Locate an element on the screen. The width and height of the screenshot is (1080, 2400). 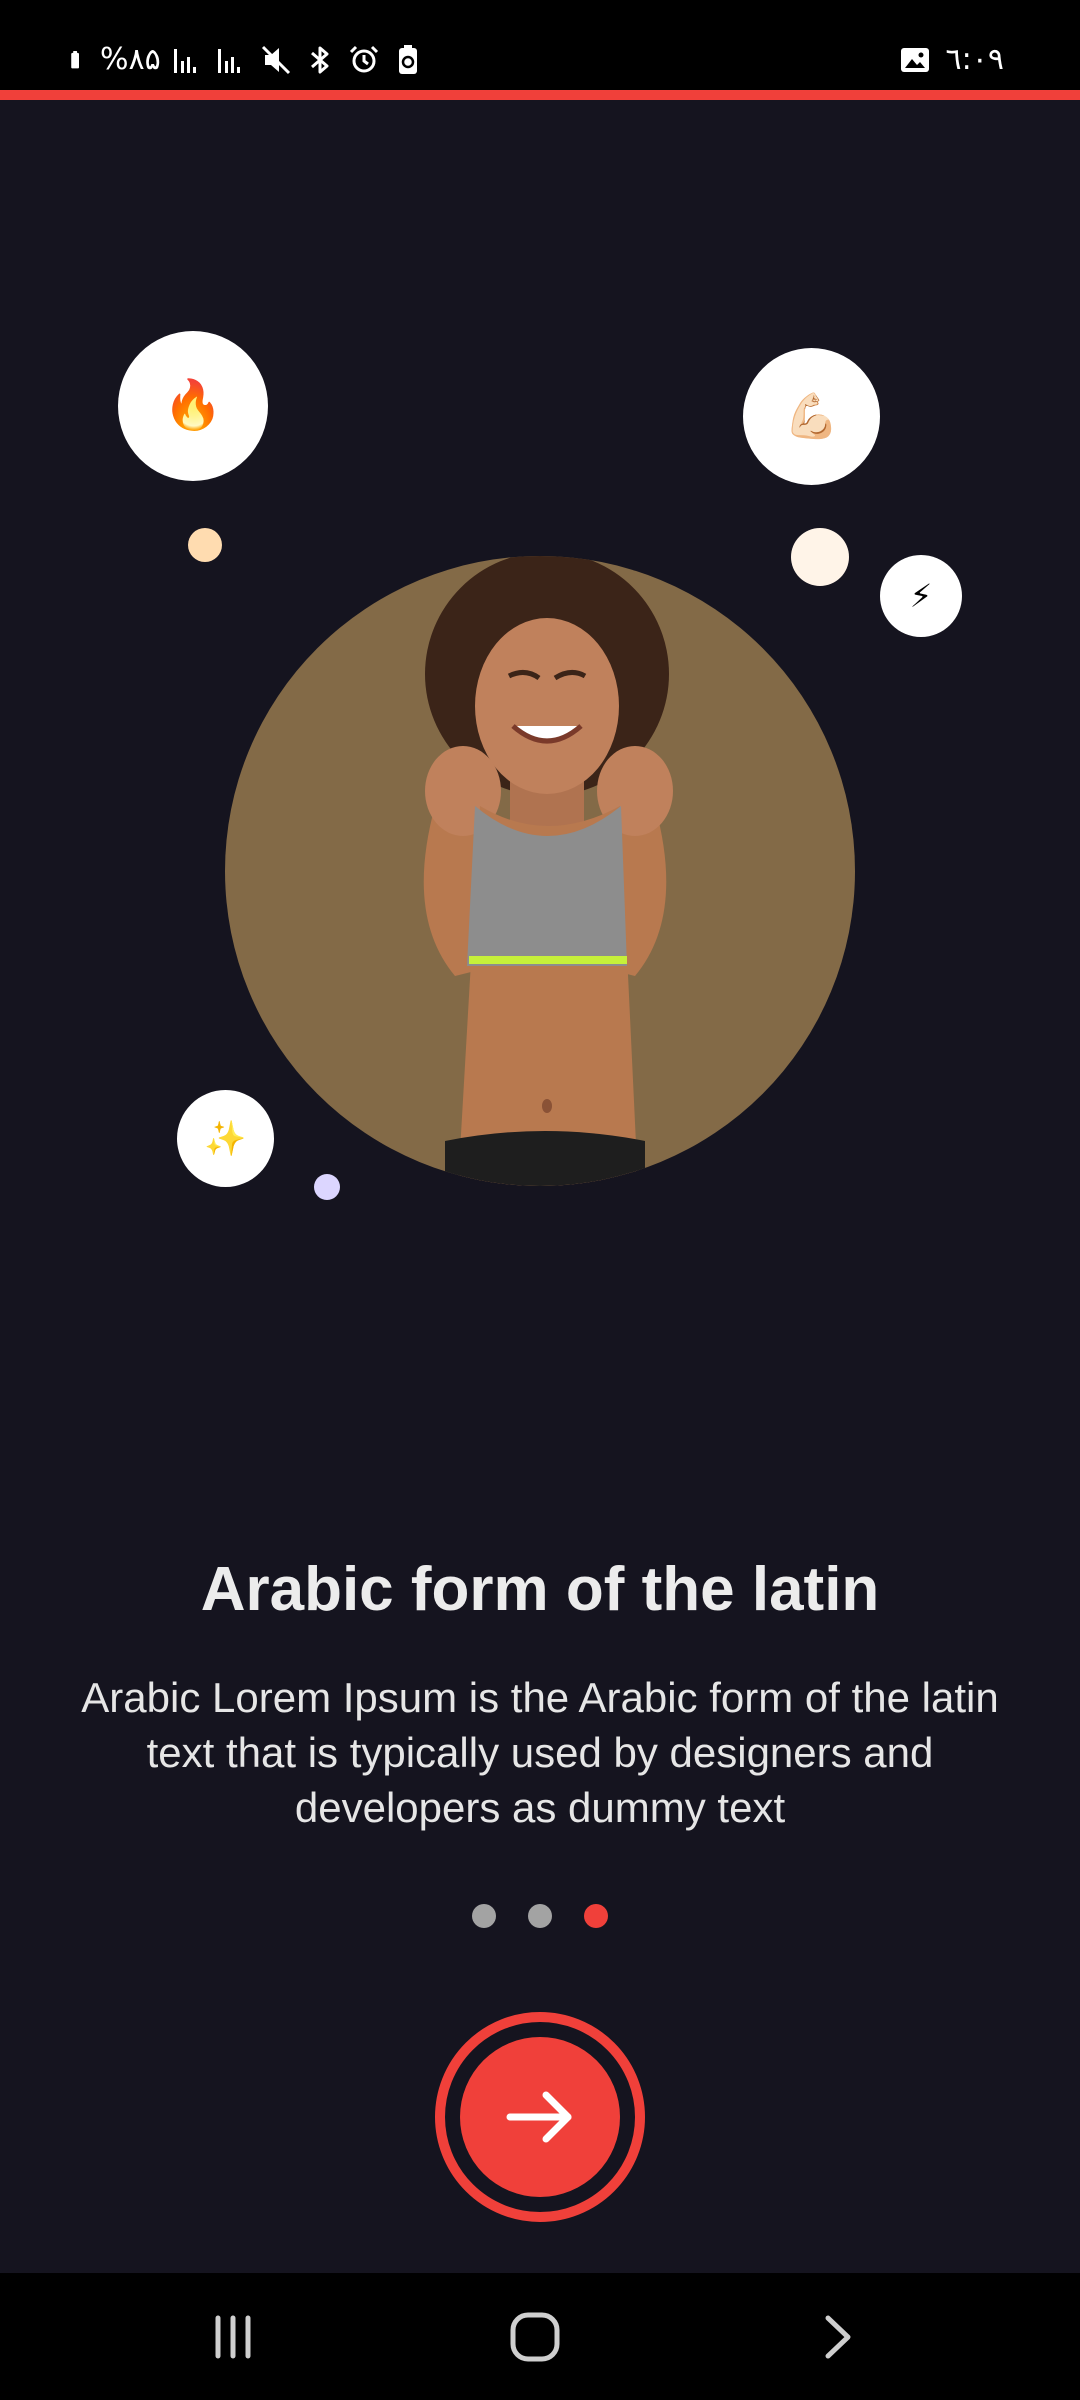
mute-icon is located at coordinates (275, 60).